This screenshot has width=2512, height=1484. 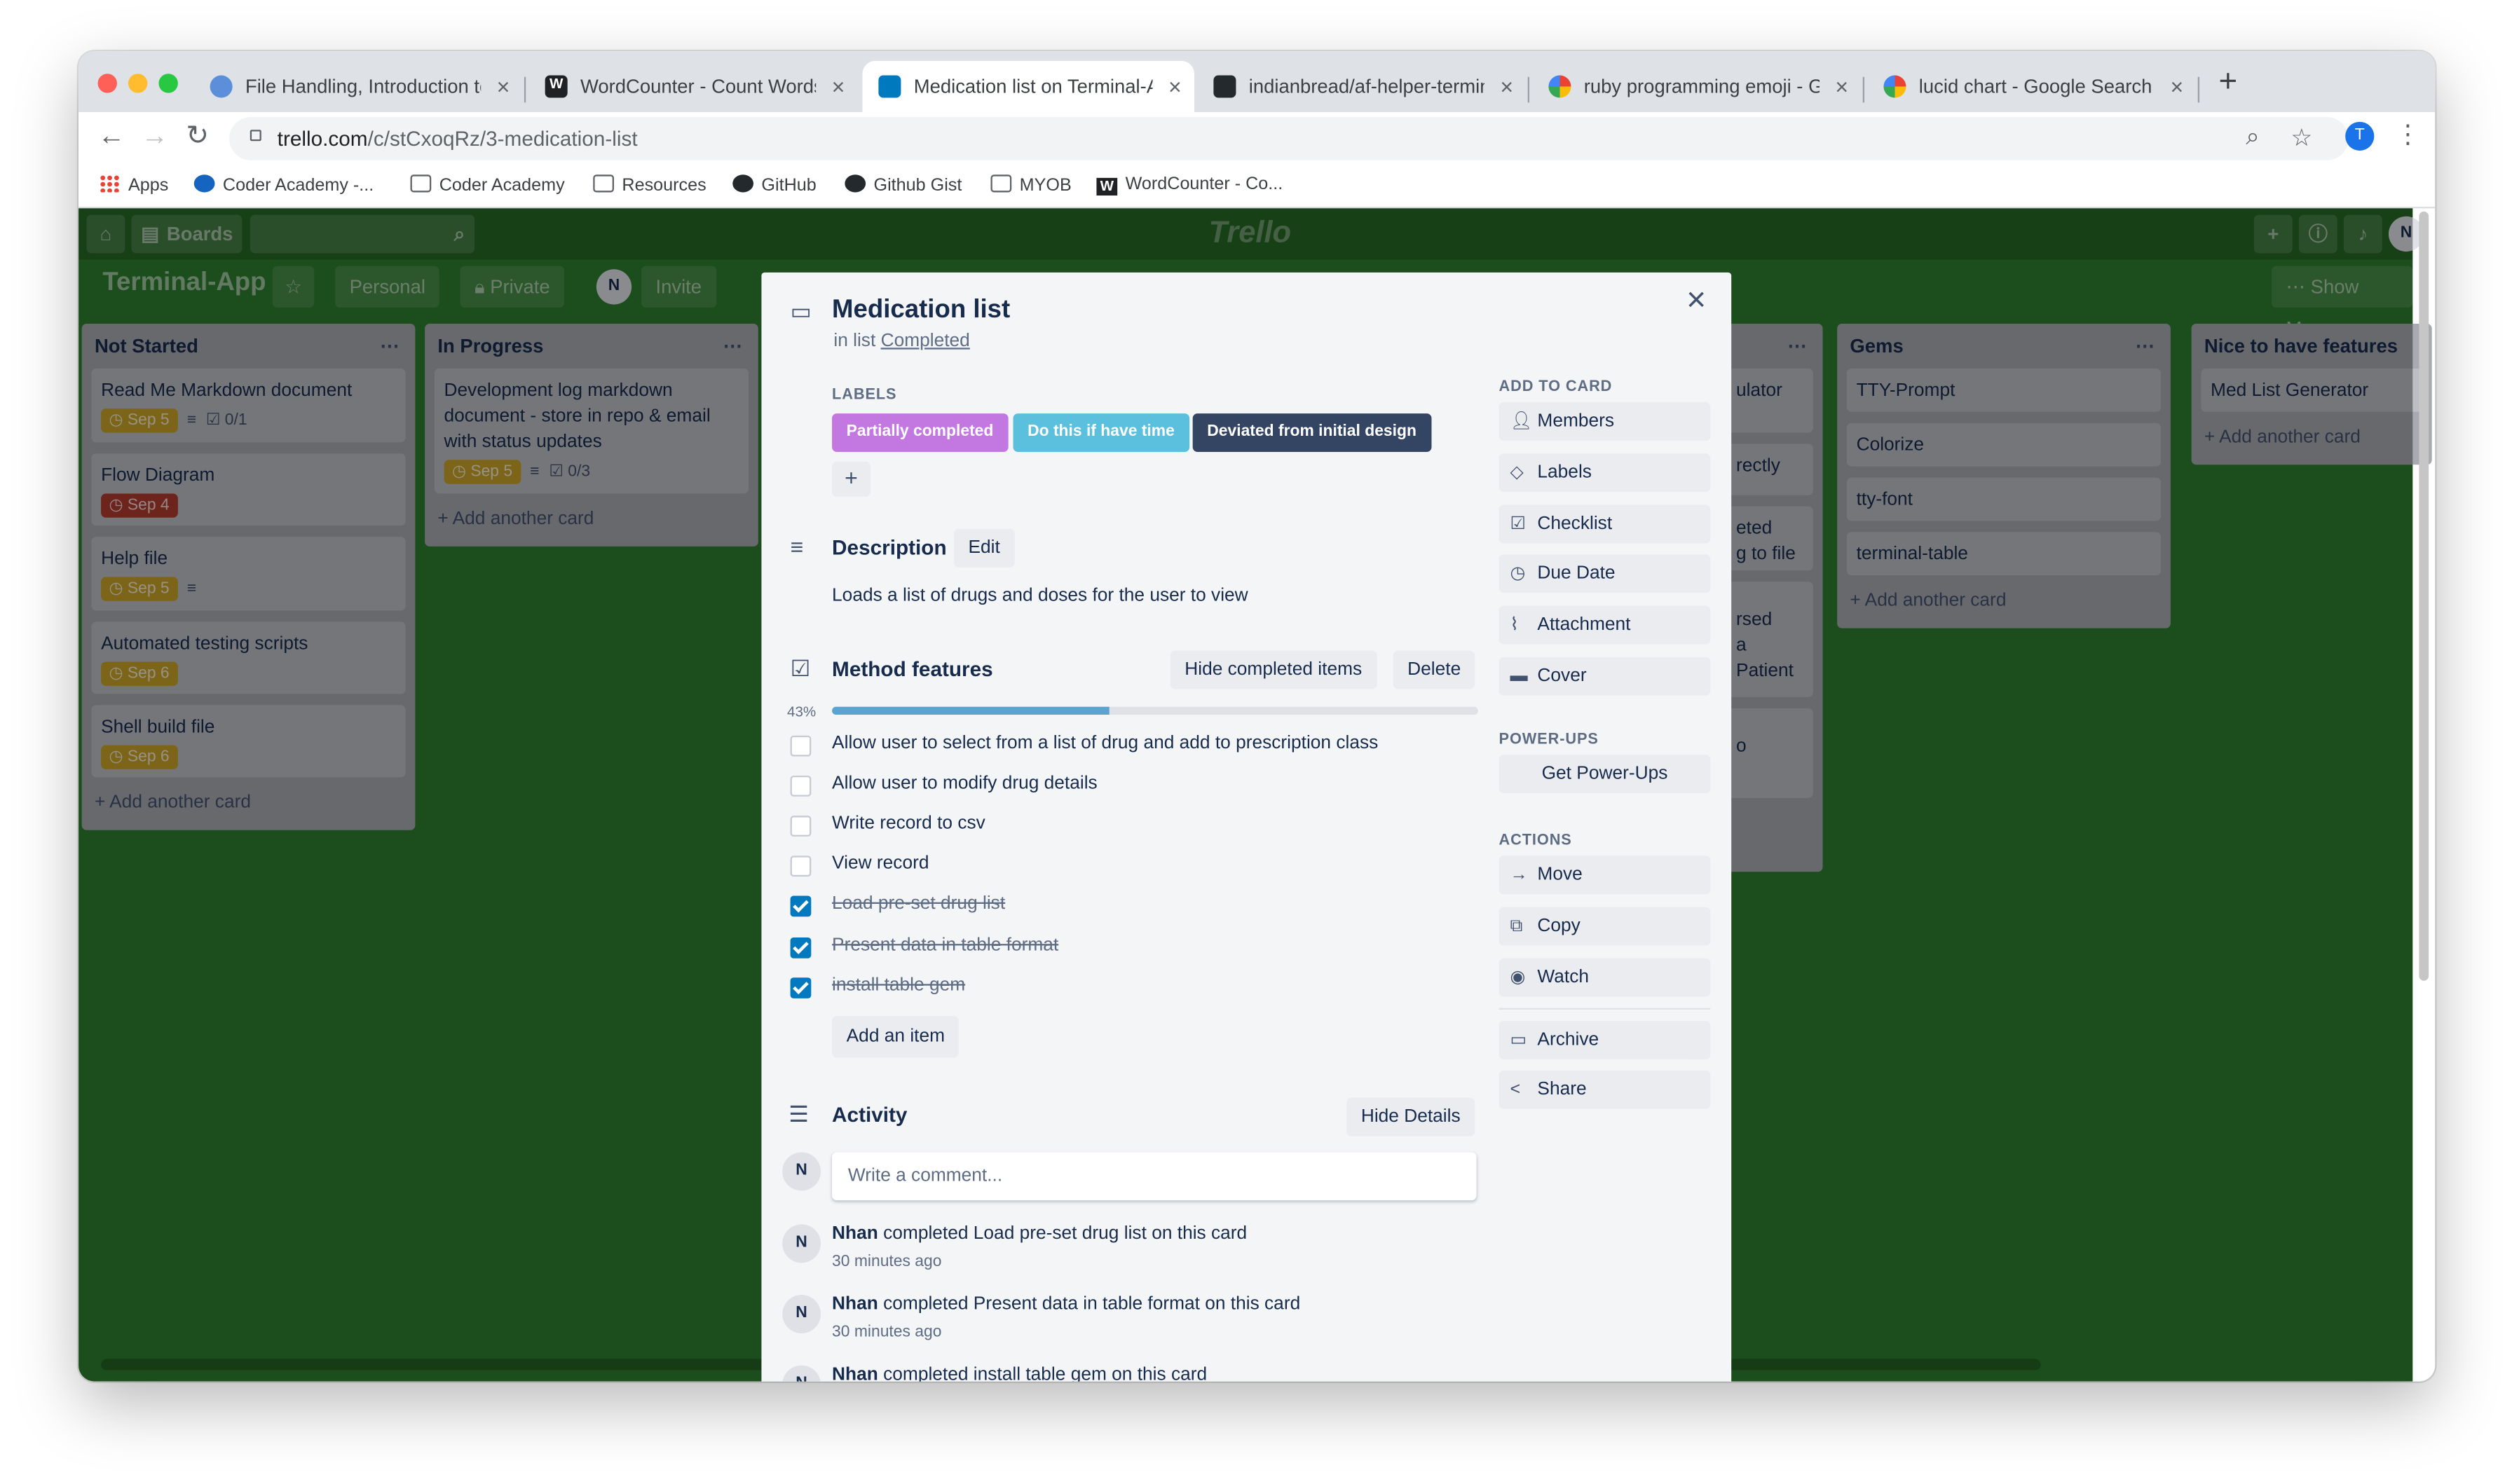 I want to click on archive-button: ▭ Archive, so click(x=1605, y=1039).